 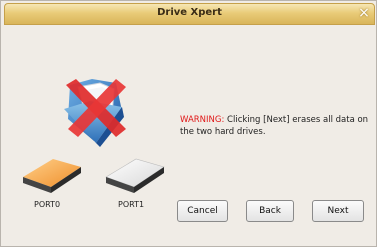 I want to click on close-icon: ×, so click(x=364, y=13).